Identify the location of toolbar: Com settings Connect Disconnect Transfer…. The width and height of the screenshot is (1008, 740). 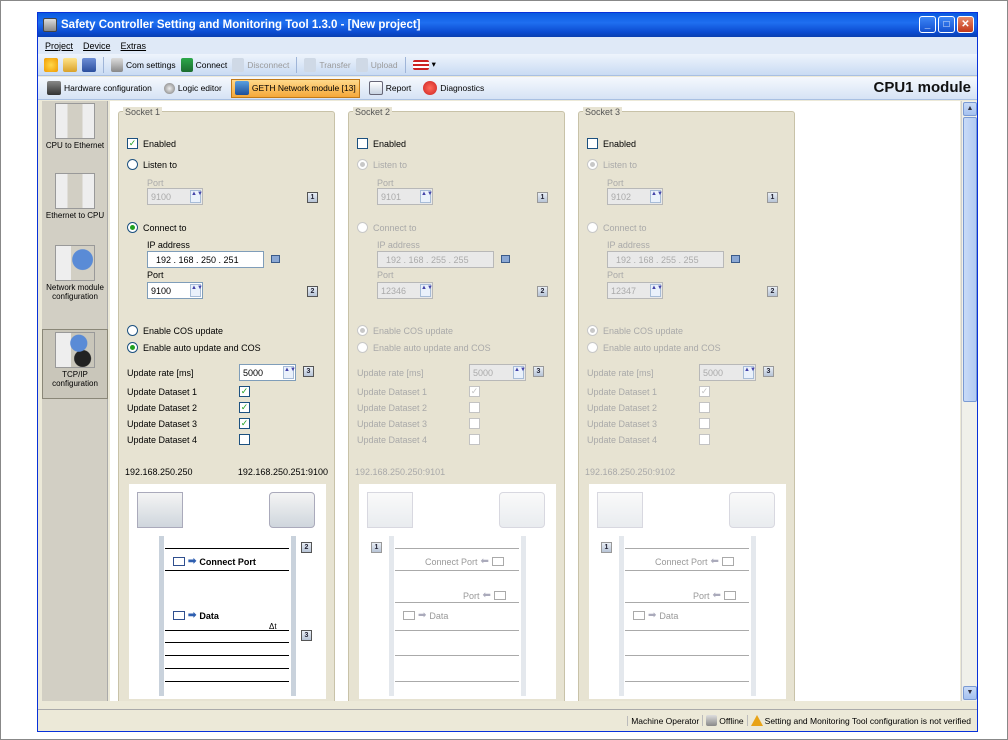
(507, 65).